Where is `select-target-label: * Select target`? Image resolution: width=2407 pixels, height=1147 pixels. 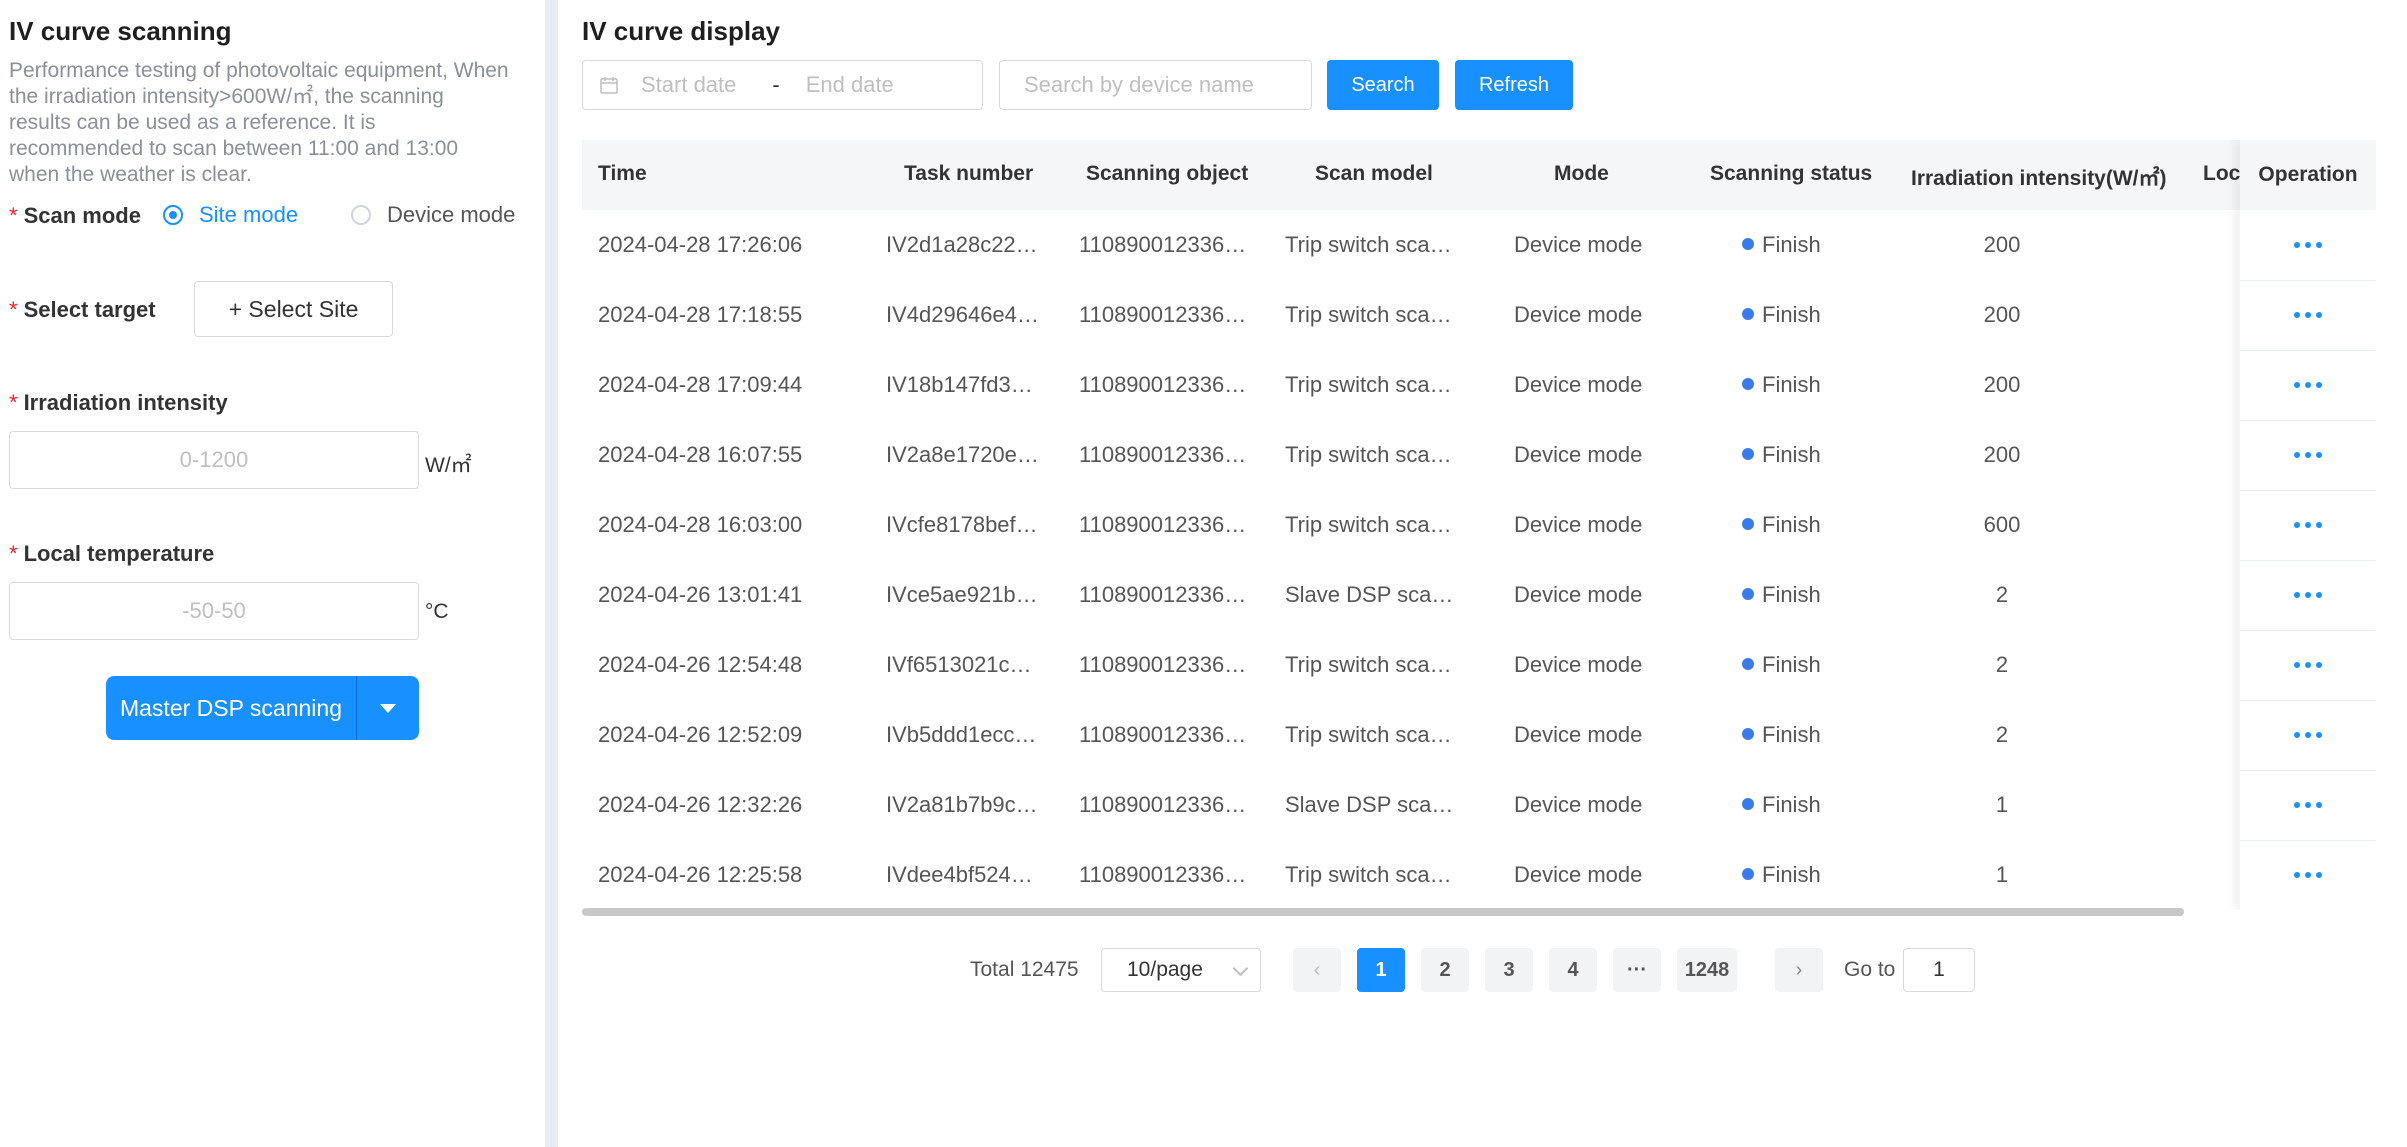 select-target-label: * Select target is located at coordinates (82, 310).